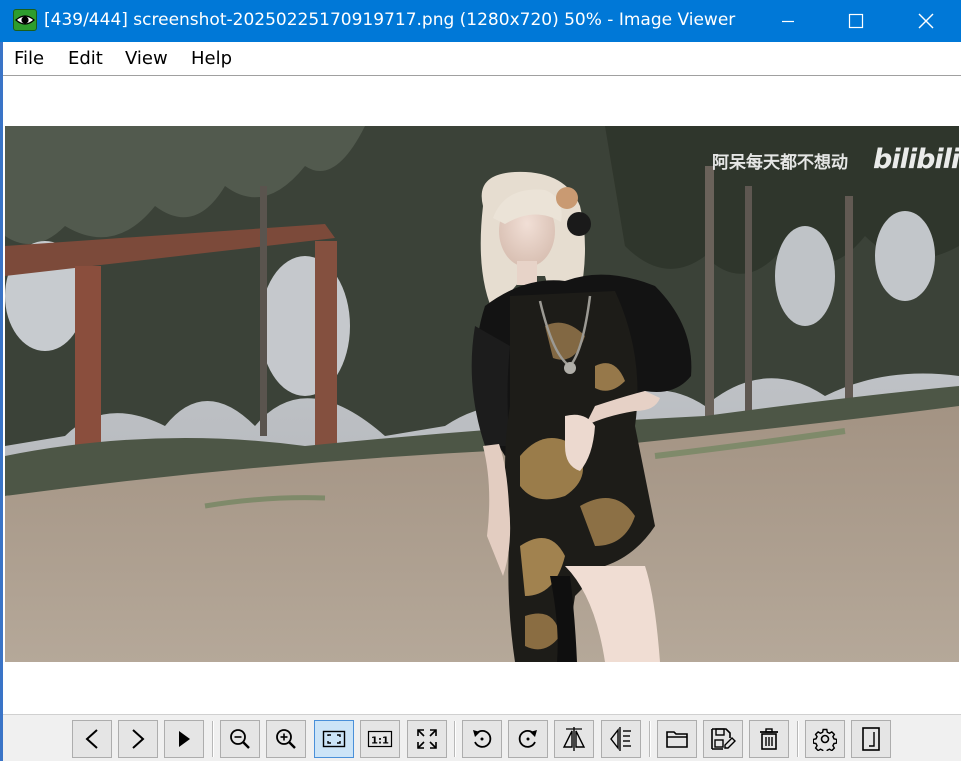  I want to click on flip-vertical-icon, so click(620, 739).